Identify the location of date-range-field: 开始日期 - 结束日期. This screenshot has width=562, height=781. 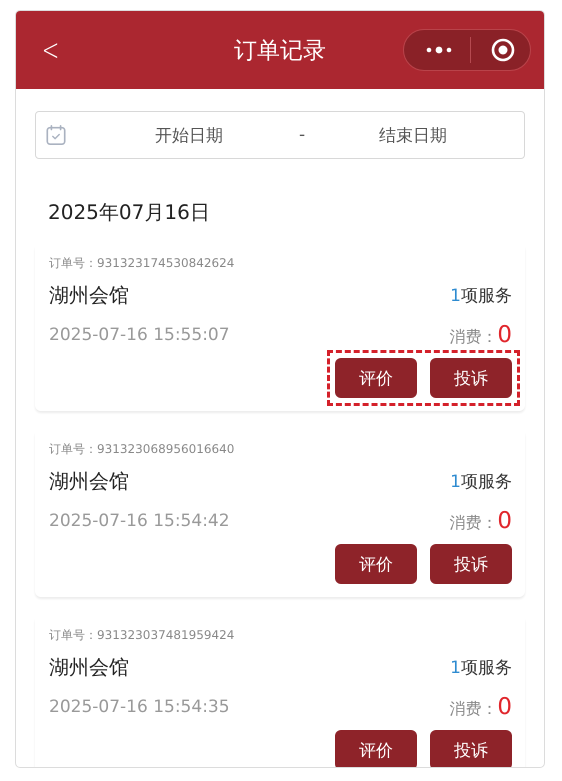
(280, 135).